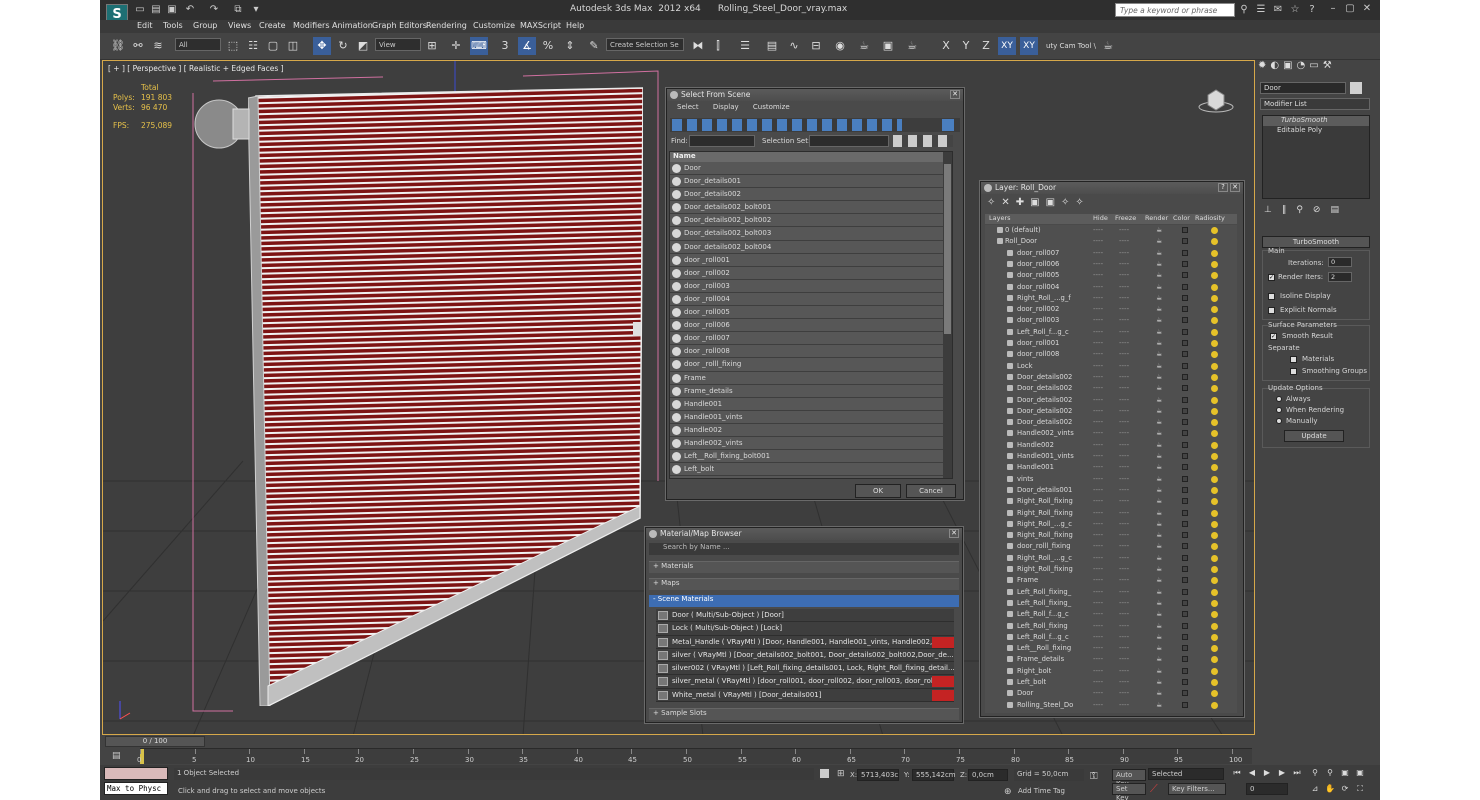  I want to click on menu-edit: Edit, so click(145, 25).